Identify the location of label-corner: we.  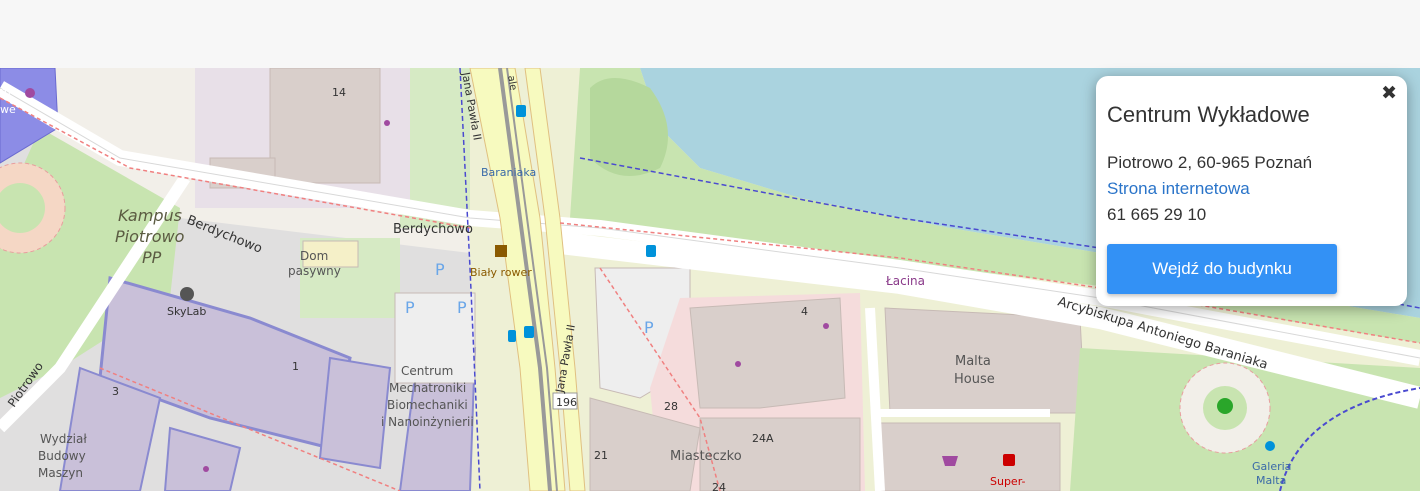
(8, 109).